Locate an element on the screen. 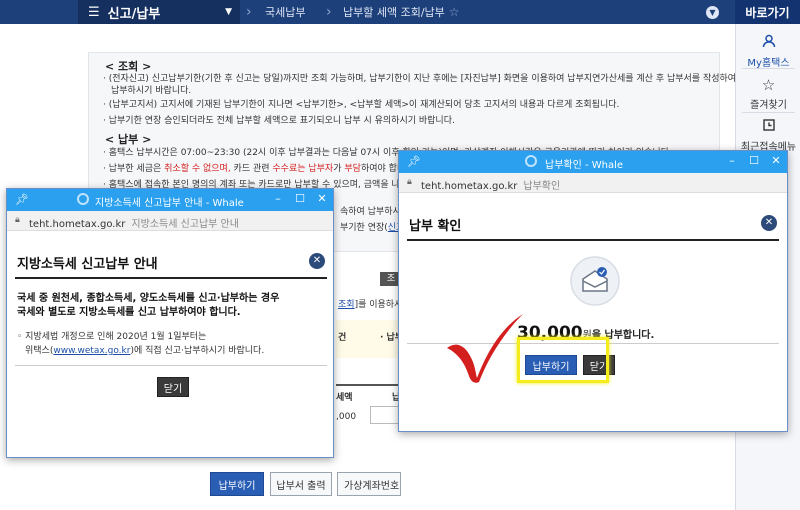 The height and width of the screenshot is (510, 800). quicklinks-title: 바로가기 is located at coordinates (767, 12).